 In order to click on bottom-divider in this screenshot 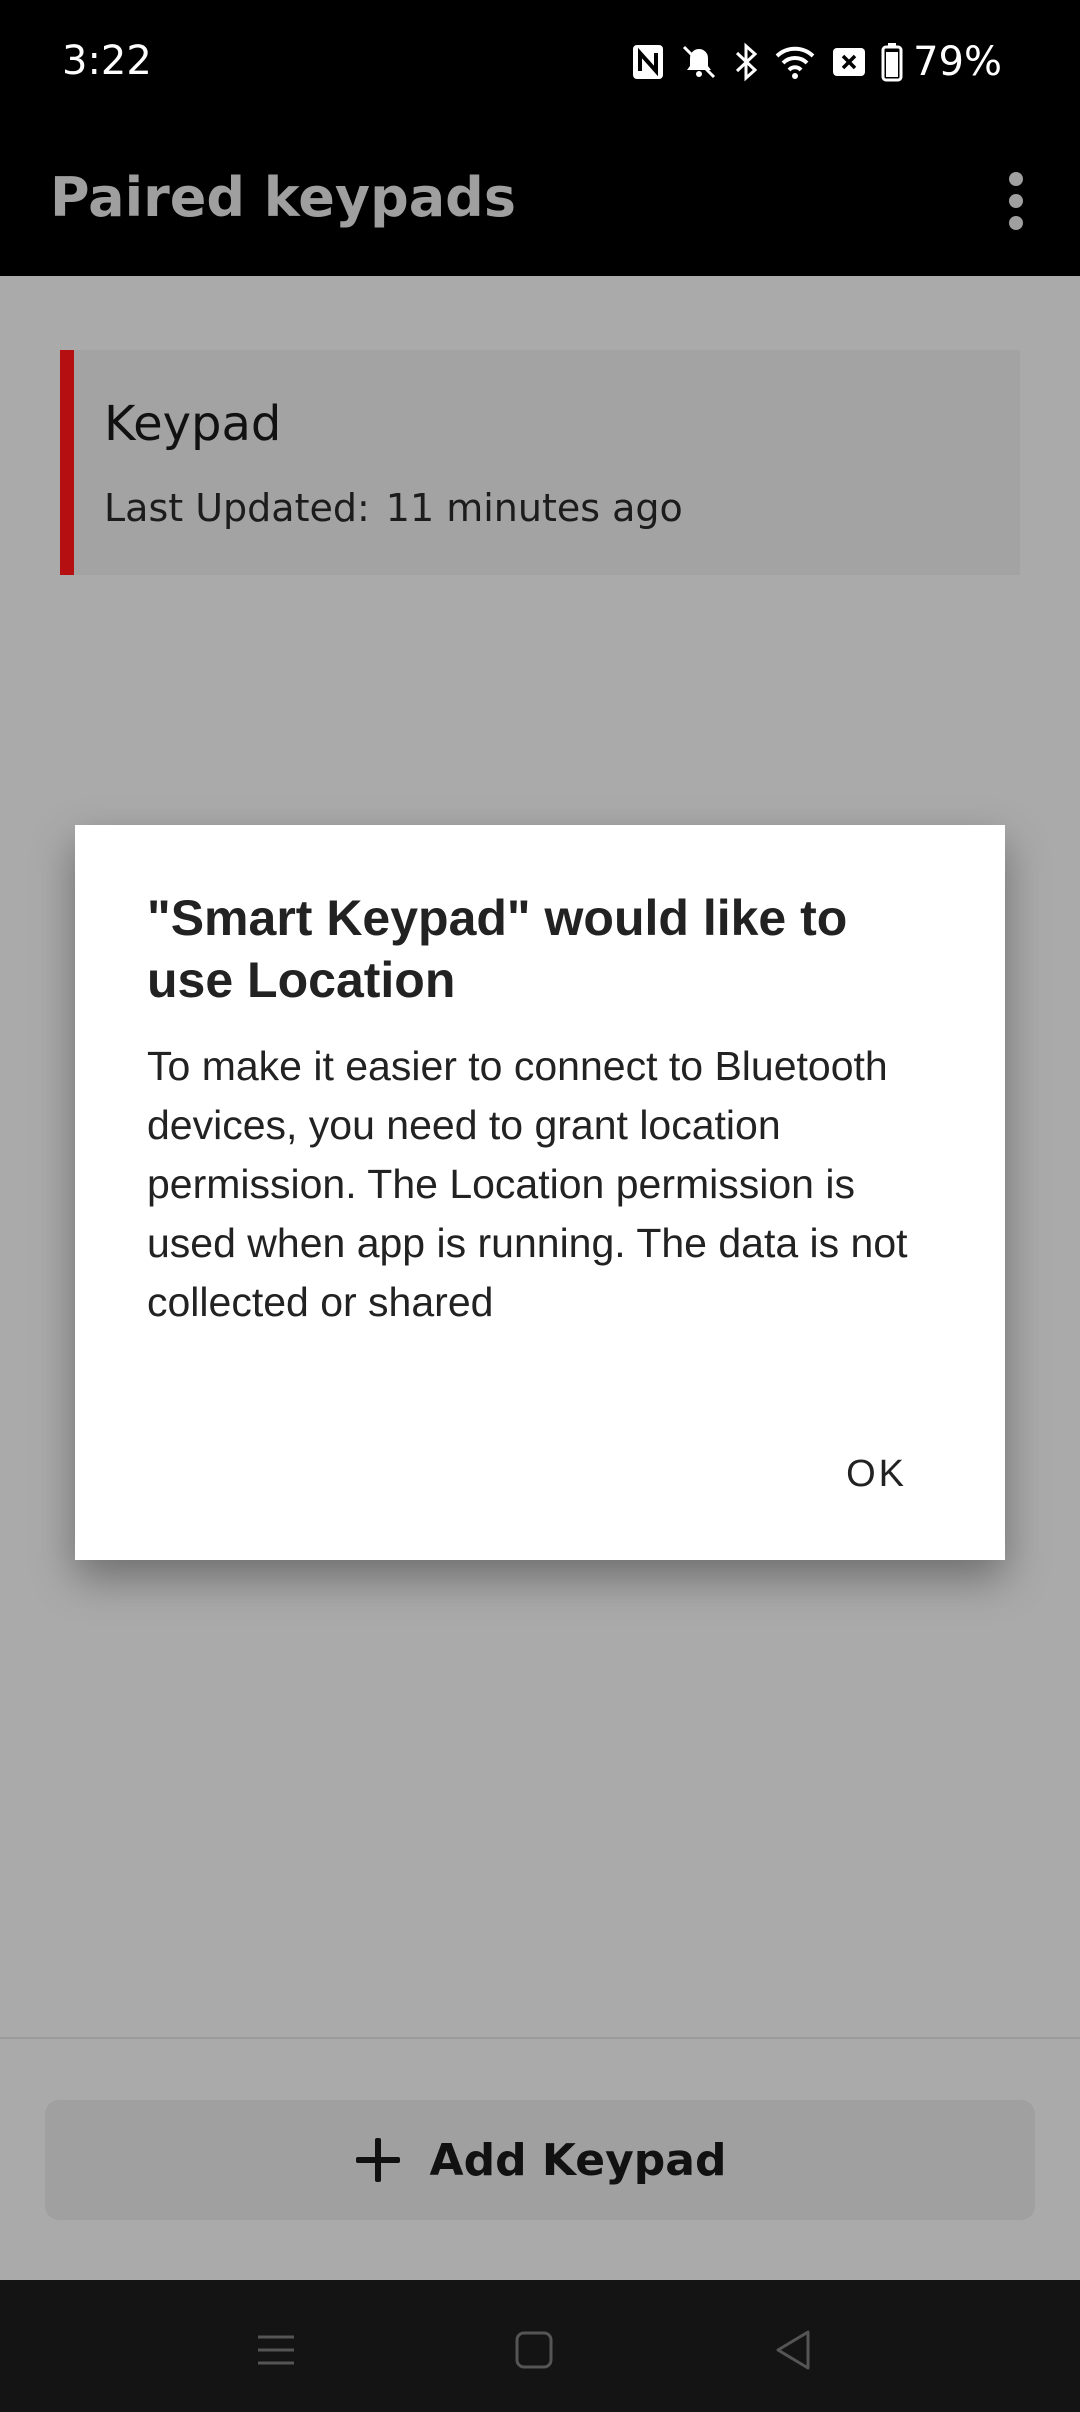, I will do `click(540, 2038)`.